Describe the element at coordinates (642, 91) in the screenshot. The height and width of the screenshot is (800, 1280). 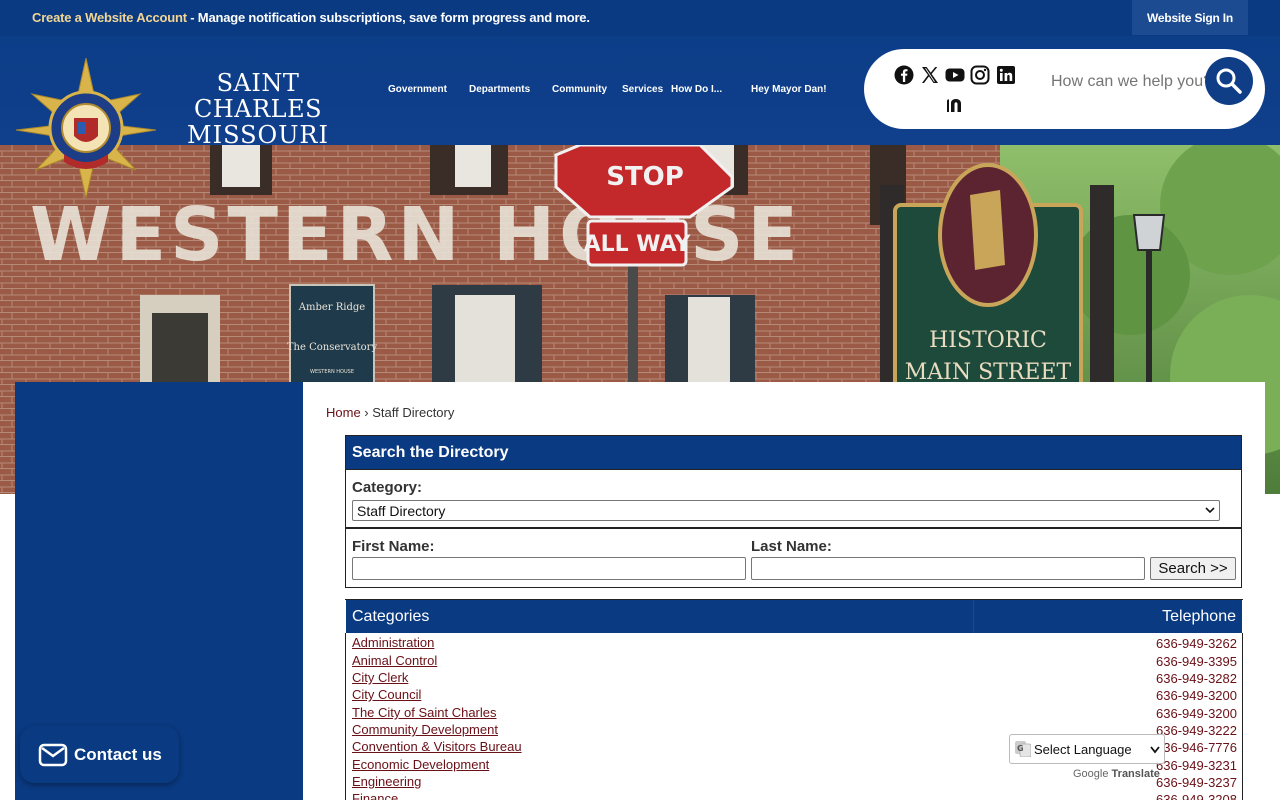
I see `nav-services: Services` at that location.